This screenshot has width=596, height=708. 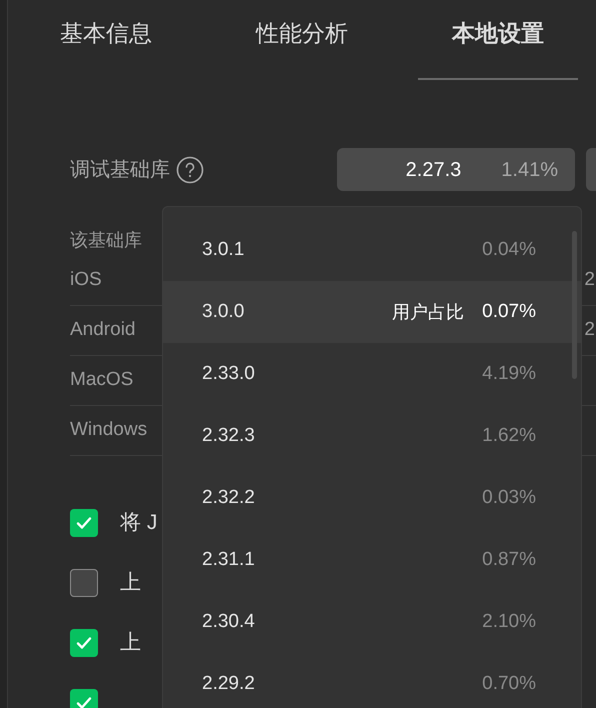 I want to click on dropdown-option: 2.30.4 2.10%, so click(x=372, y=622).